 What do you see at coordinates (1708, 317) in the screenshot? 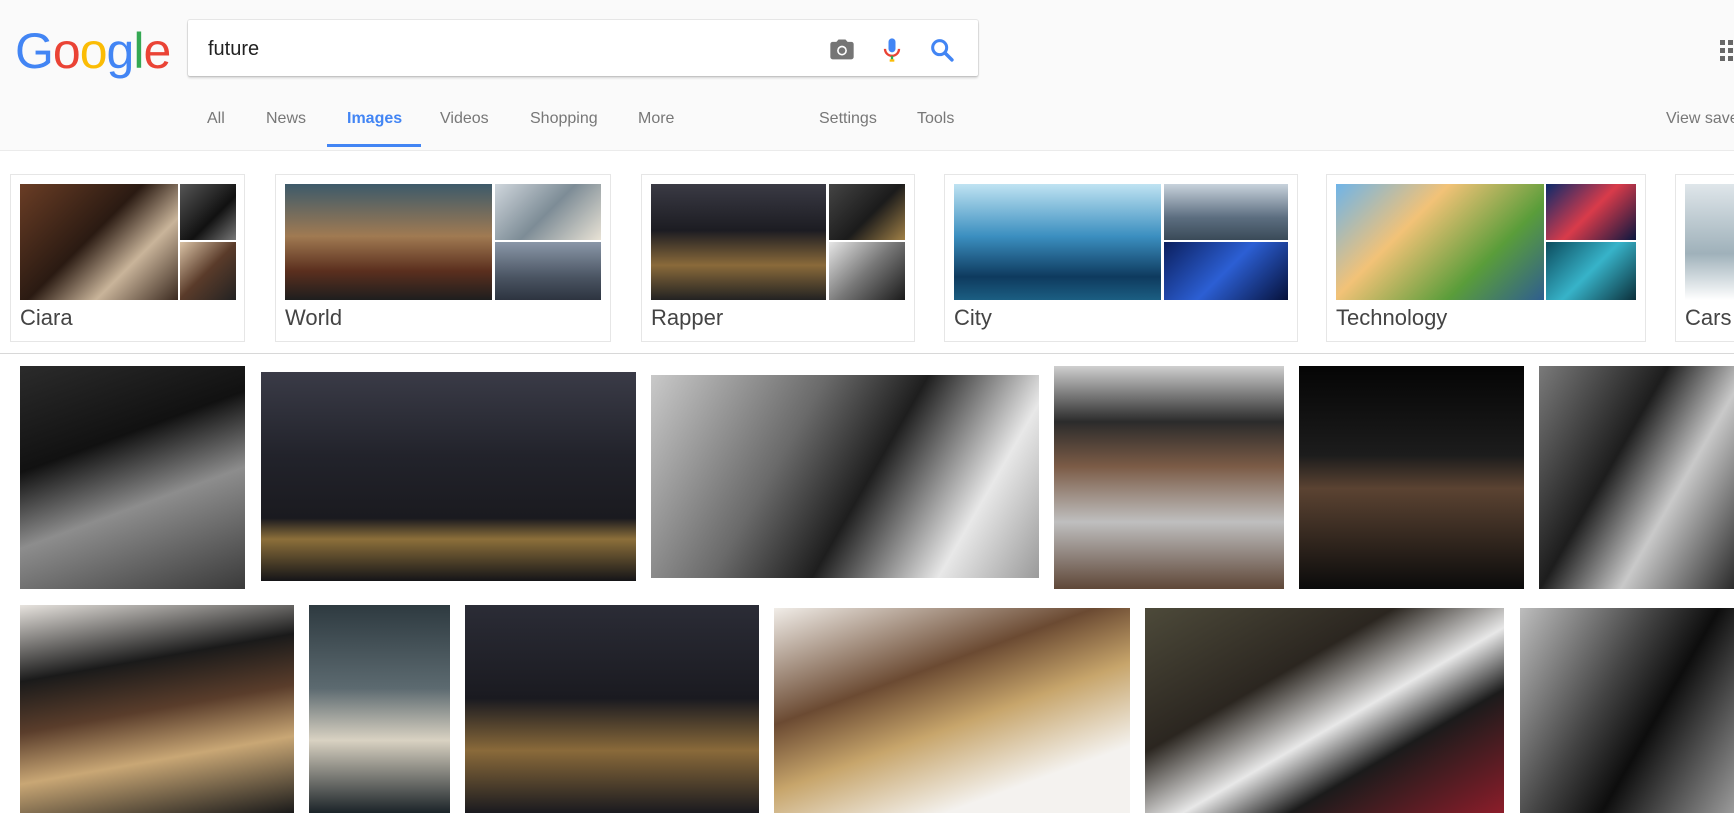
I see `related-label: Cars` at bounding box center [1708, 317].